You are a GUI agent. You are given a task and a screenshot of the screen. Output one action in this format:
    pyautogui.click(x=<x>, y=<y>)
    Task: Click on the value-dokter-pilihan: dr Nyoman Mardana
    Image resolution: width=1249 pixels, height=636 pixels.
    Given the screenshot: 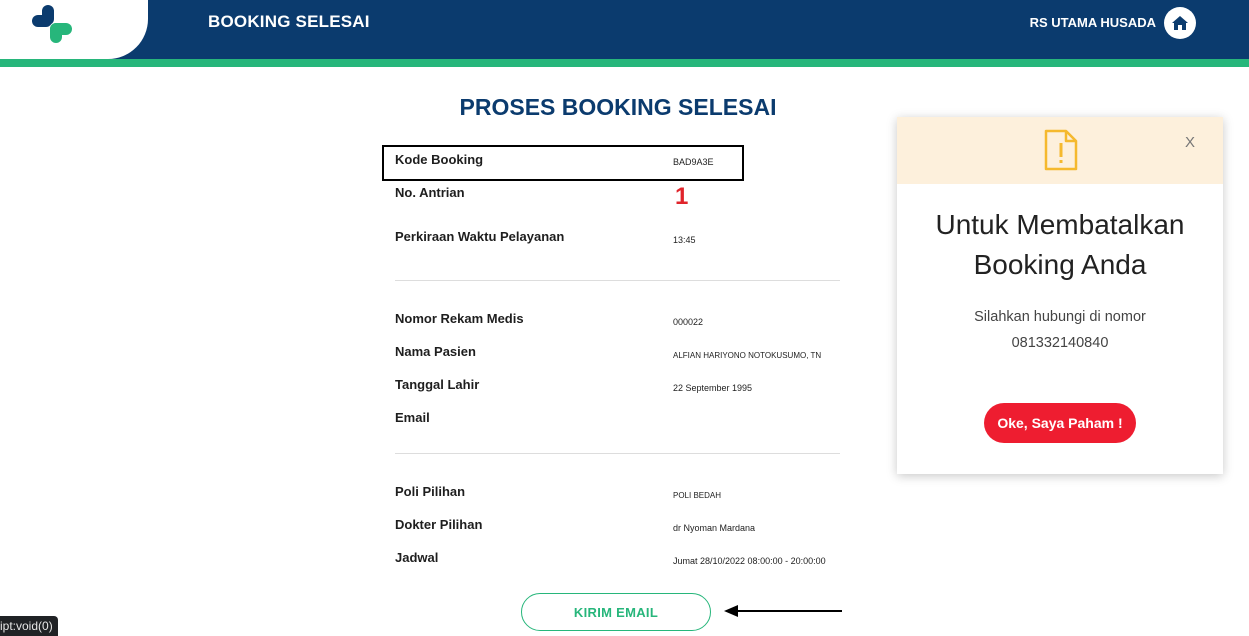 What is the action you would take?
    pyautogui.click(x=714, y=528)
    